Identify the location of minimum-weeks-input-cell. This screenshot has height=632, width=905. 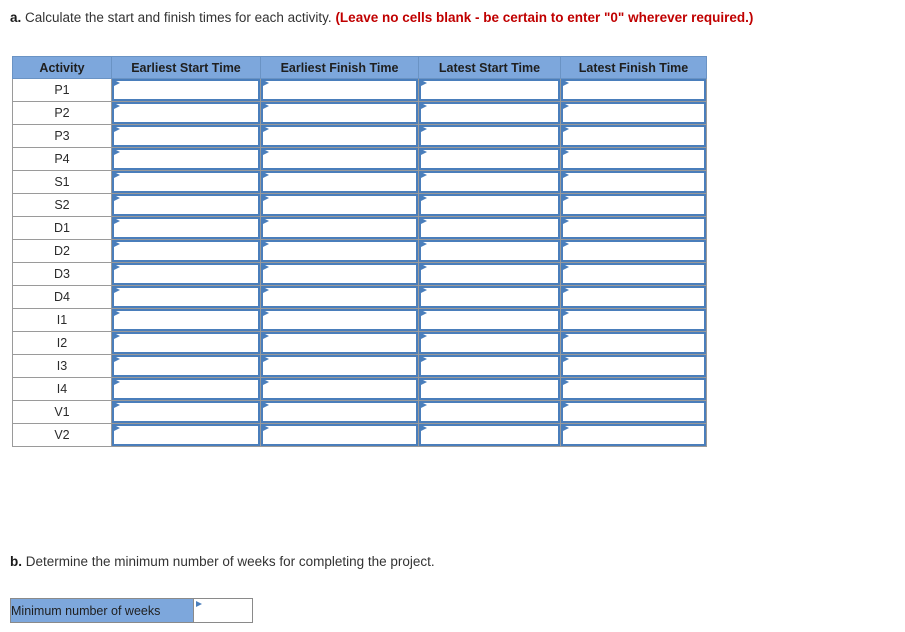
(223, 610).